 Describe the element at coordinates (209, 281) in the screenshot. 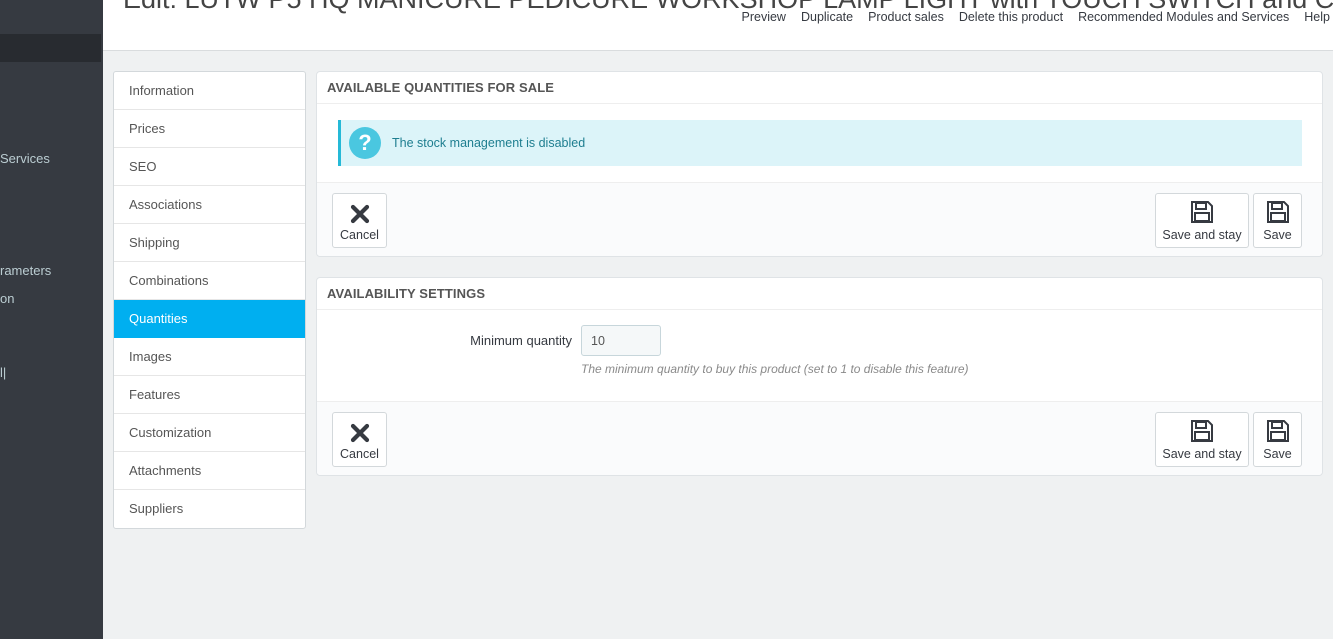

I see `tab-combinations: Combinations` at that location.